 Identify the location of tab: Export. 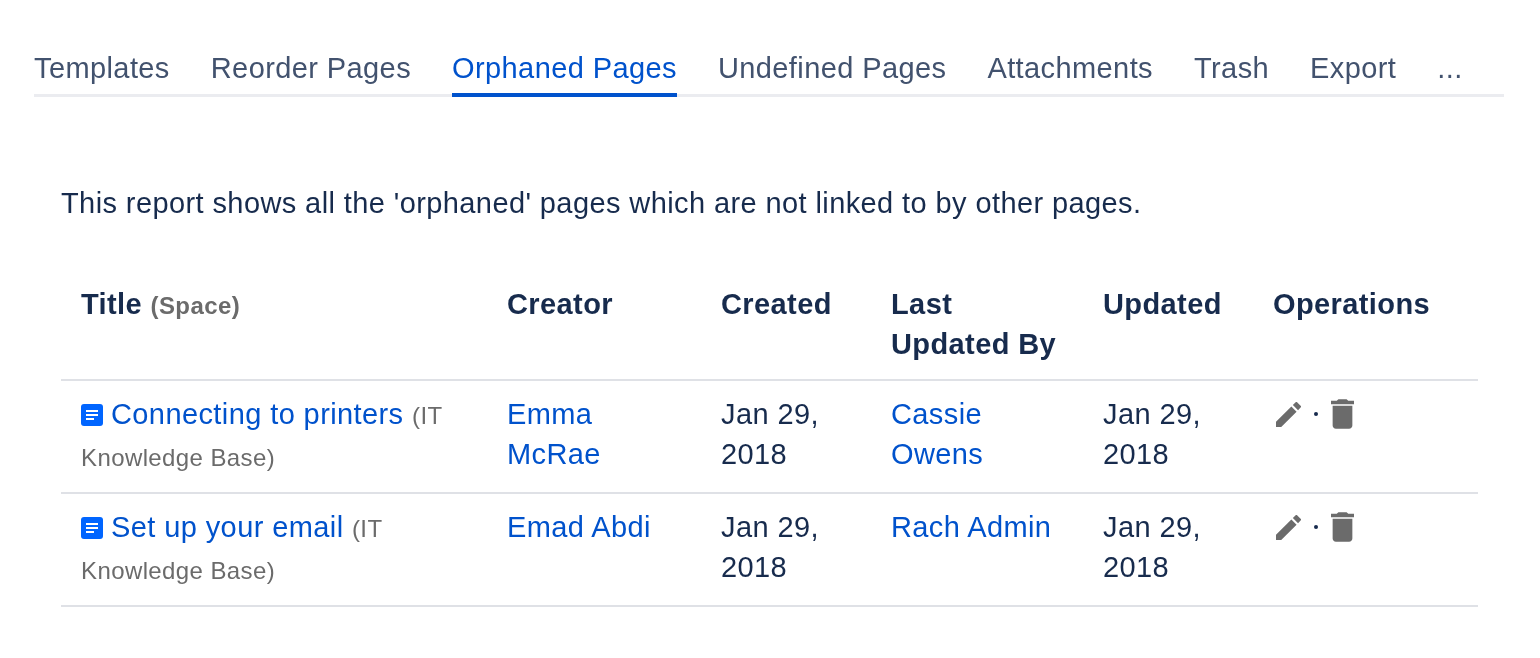
(1353, 74).